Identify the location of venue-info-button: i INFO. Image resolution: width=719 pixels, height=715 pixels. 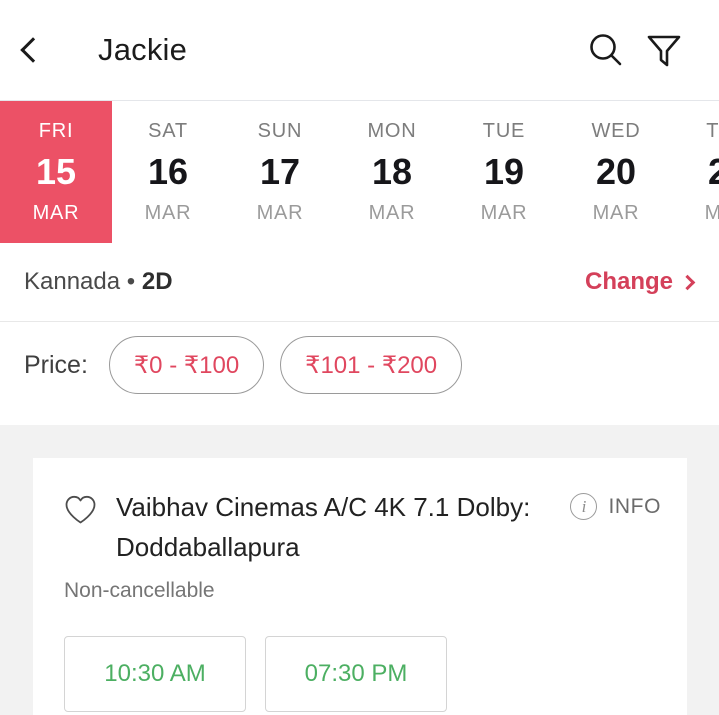
(615, 504).